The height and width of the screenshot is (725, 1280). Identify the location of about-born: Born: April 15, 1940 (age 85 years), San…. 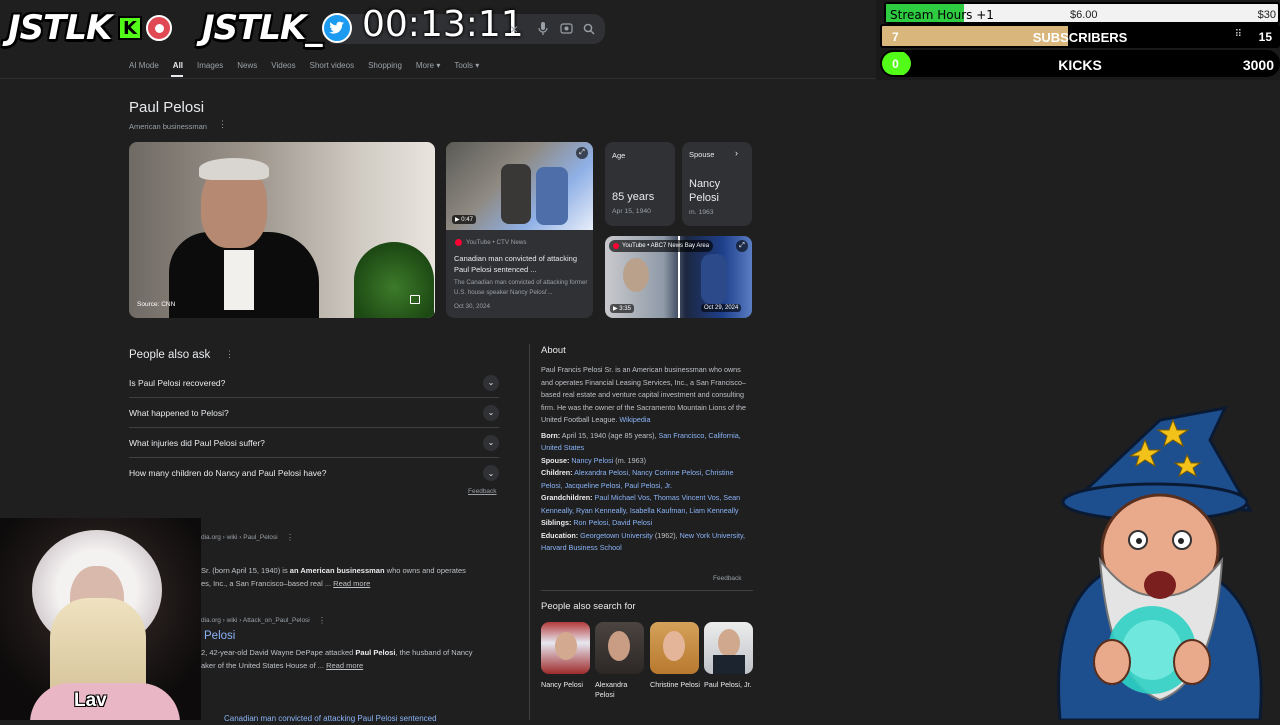
(641, 441).